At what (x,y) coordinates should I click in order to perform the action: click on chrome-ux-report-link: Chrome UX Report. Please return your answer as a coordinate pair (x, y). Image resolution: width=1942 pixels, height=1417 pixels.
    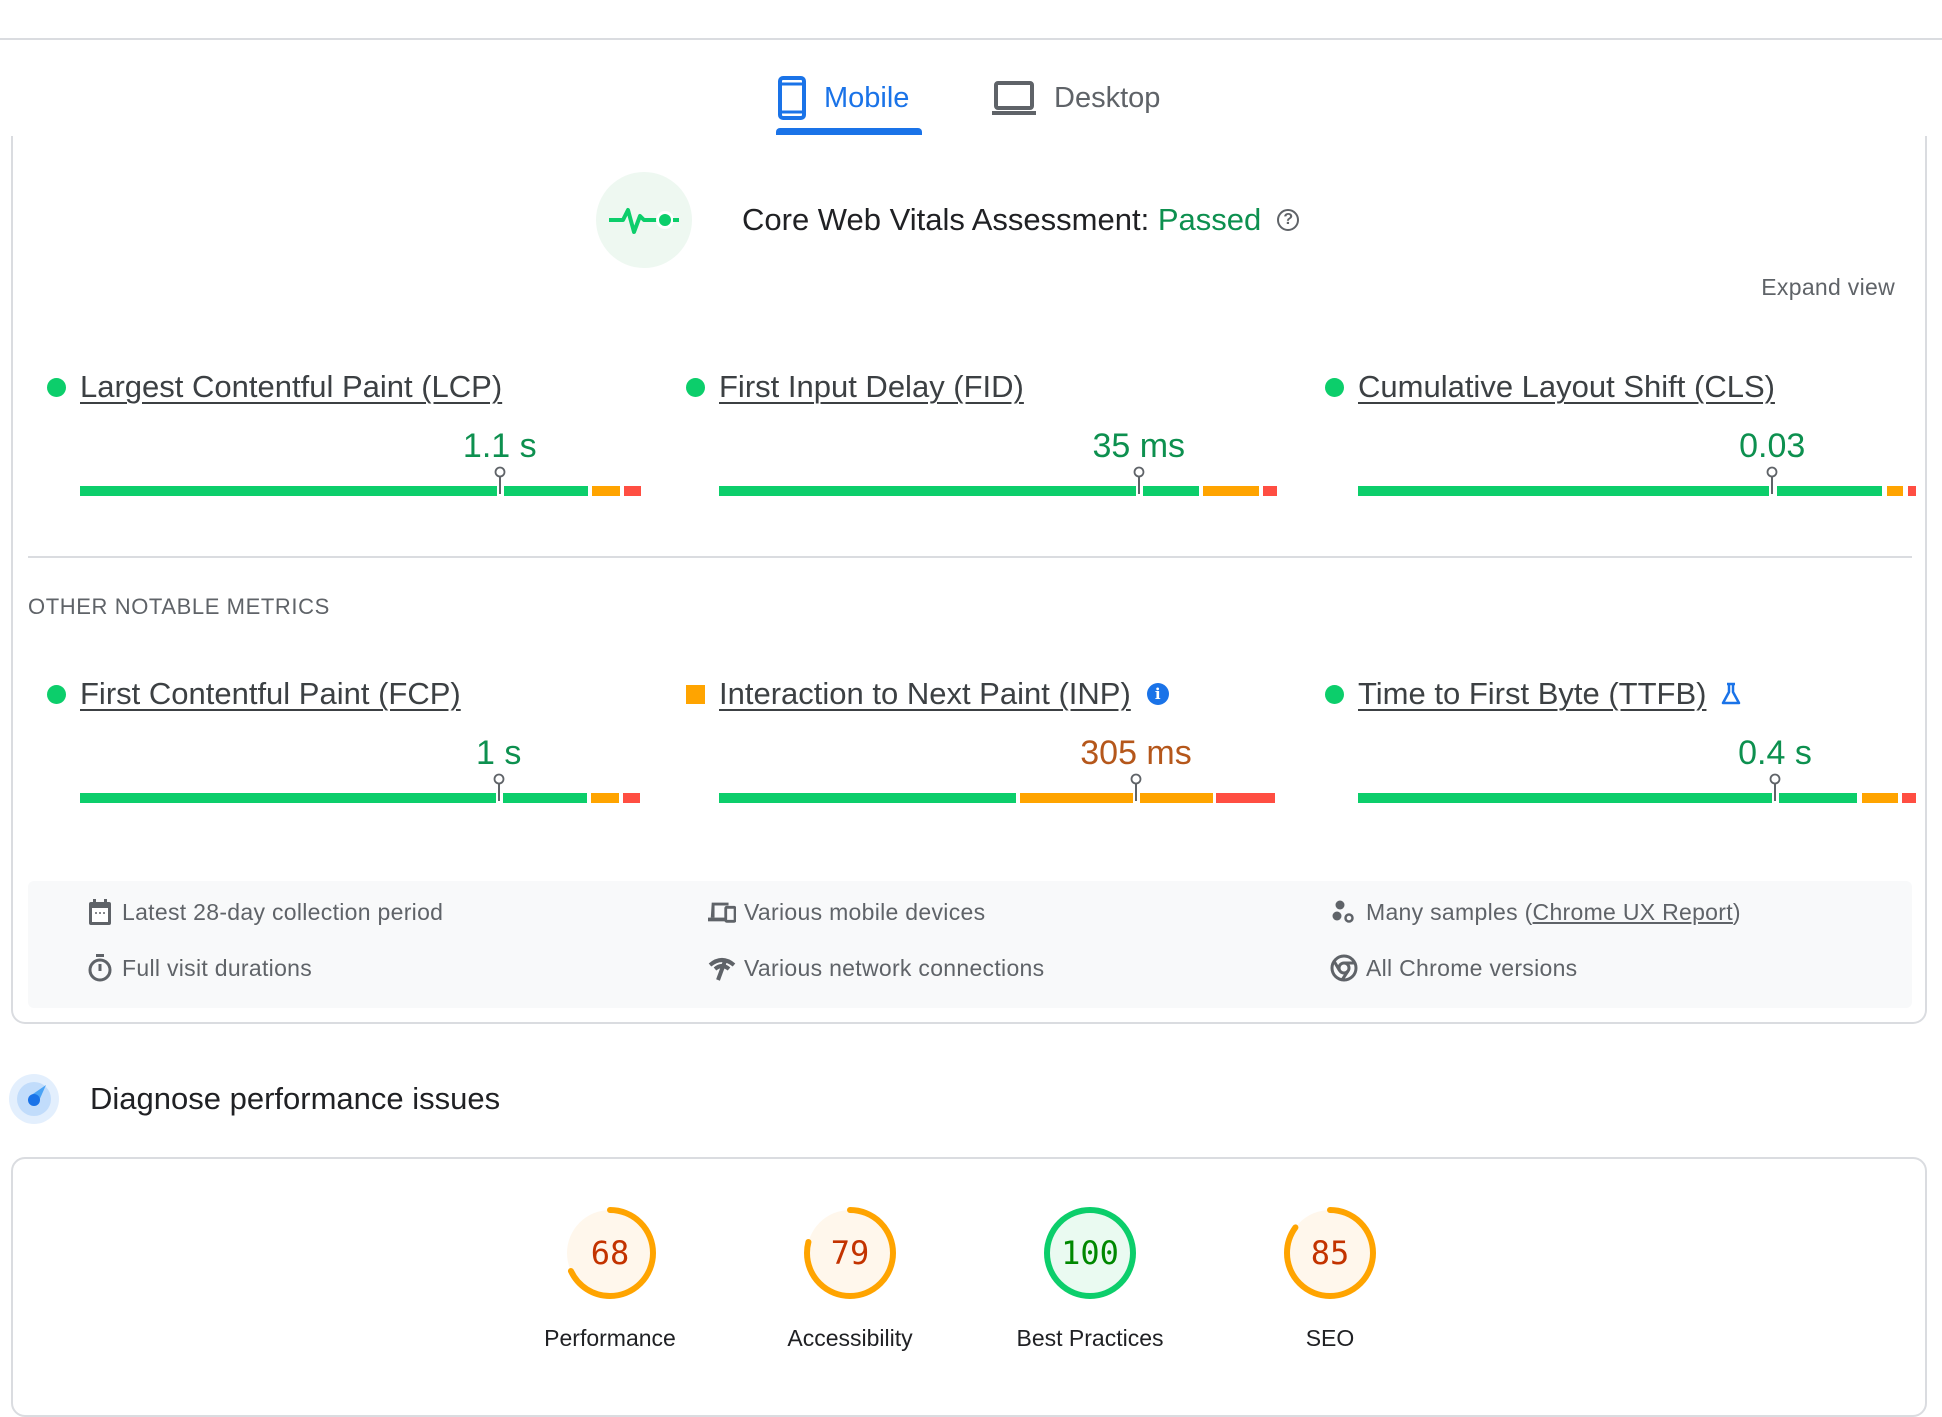
    Looking at the image, I should click on (1633, 912).